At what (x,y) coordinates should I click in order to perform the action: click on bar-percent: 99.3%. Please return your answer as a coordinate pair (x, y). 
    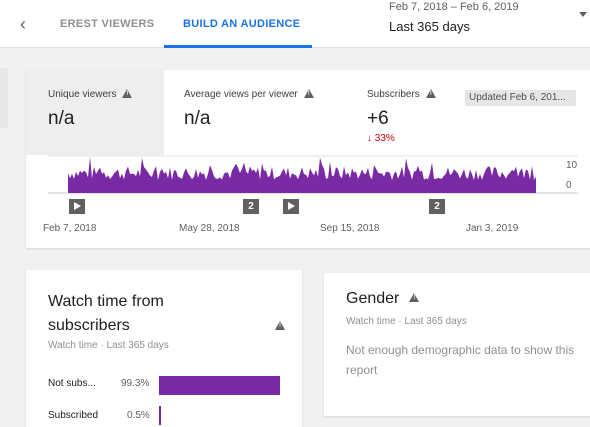
    Looking at the image, I should click on (135, 383).